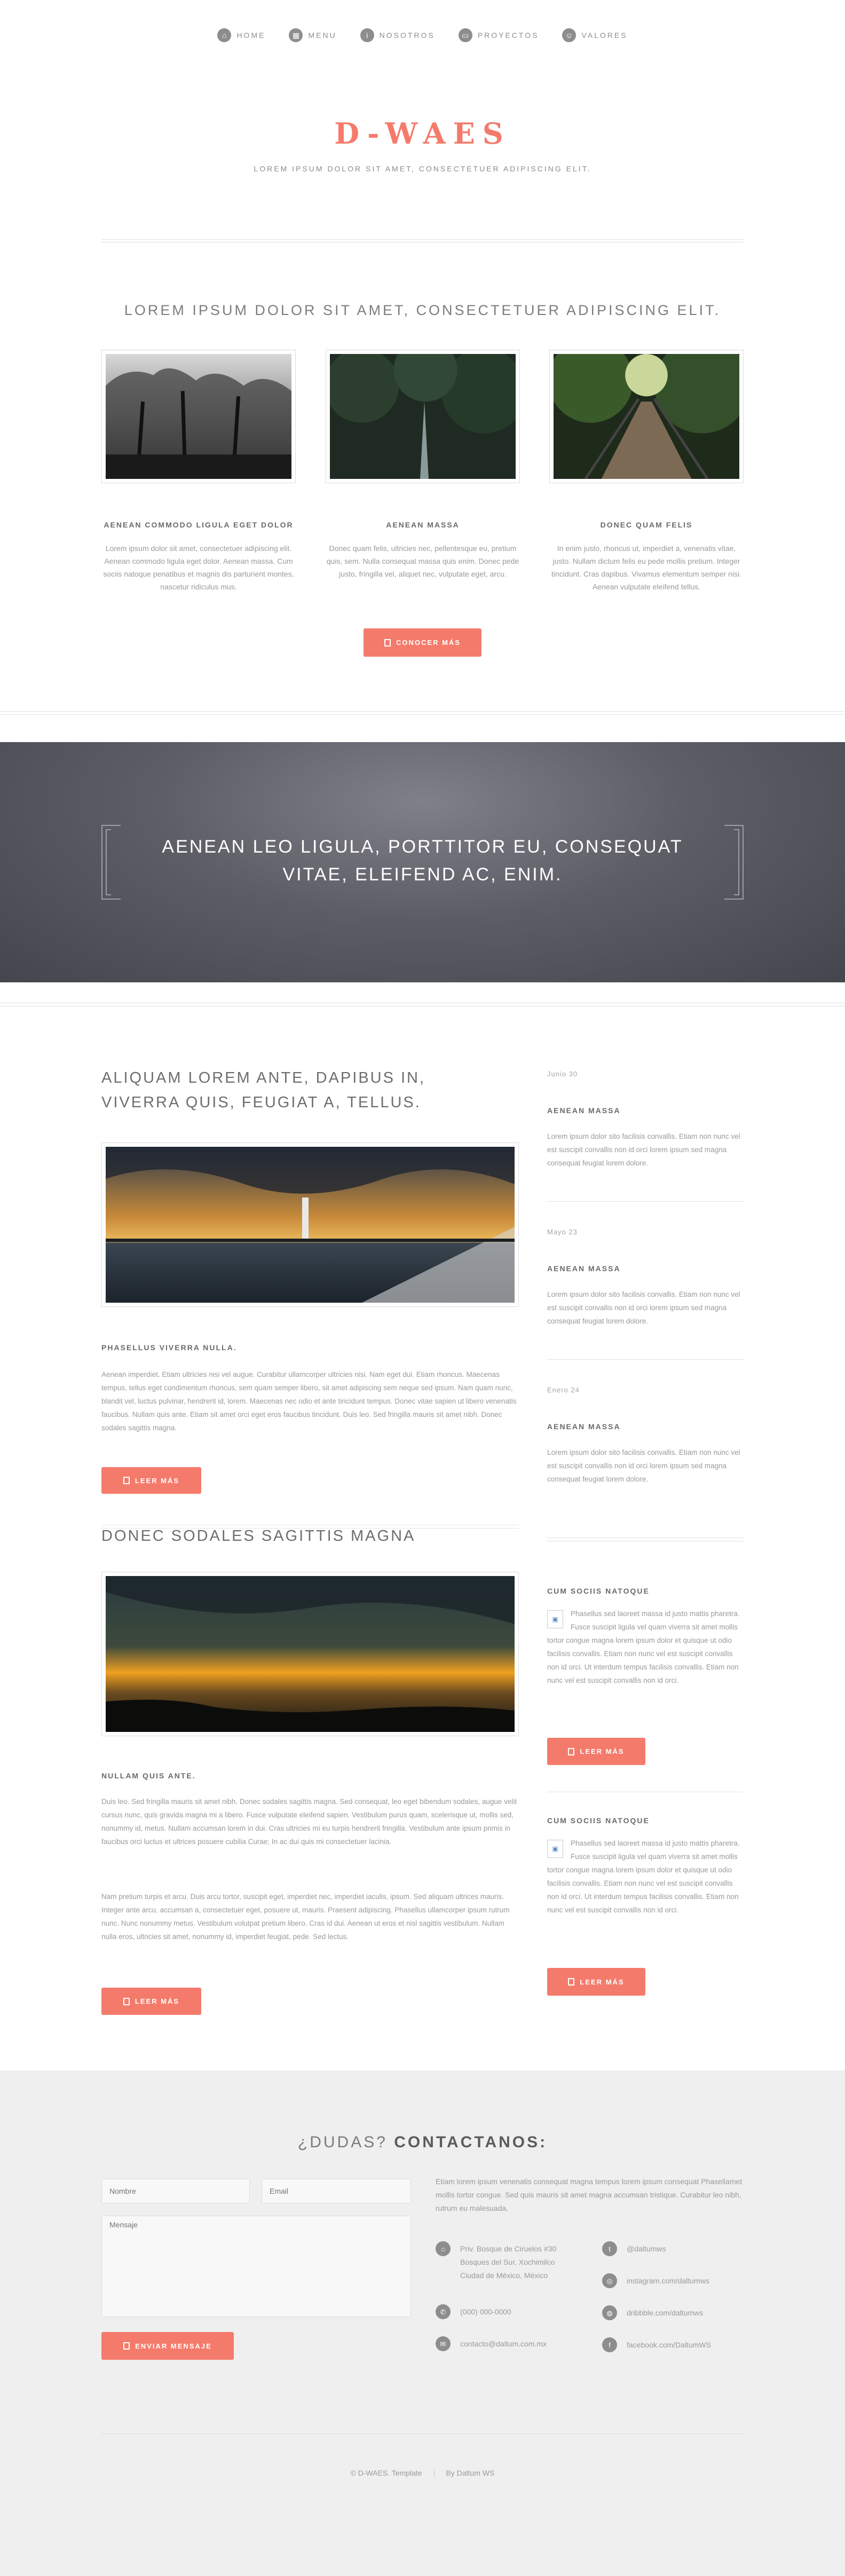 This screenshot has height=2576, width=845. Describe the element at coordinates (598, 1820) in the screenshot. I see `box-title: Cum sociis natoque` at that location.